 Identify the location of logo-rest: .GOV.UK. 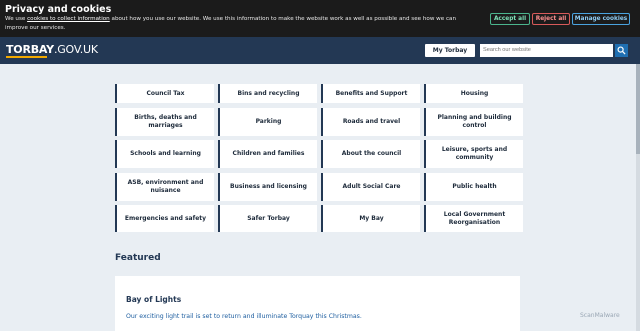
(75, 49).